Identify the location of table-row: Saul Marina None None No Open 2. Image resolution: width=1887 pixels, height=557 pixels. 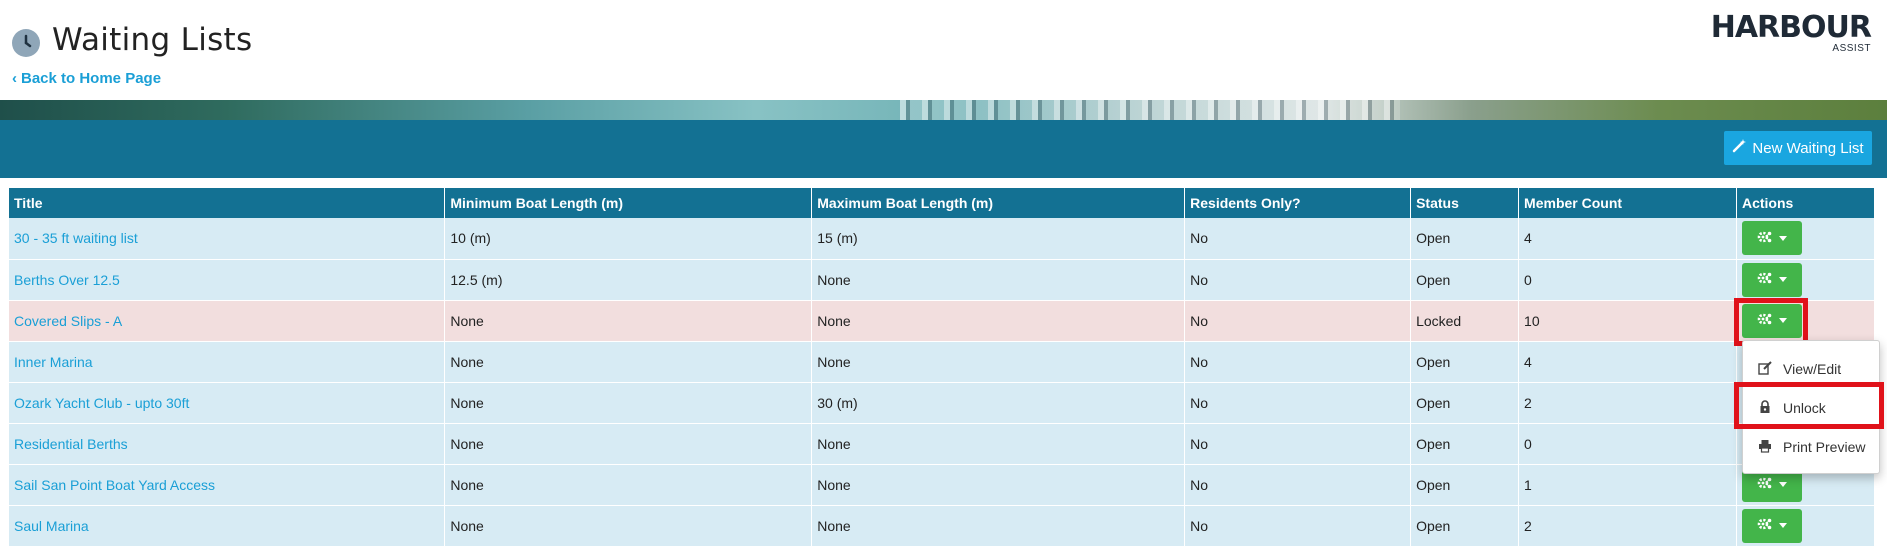
(942, 526).